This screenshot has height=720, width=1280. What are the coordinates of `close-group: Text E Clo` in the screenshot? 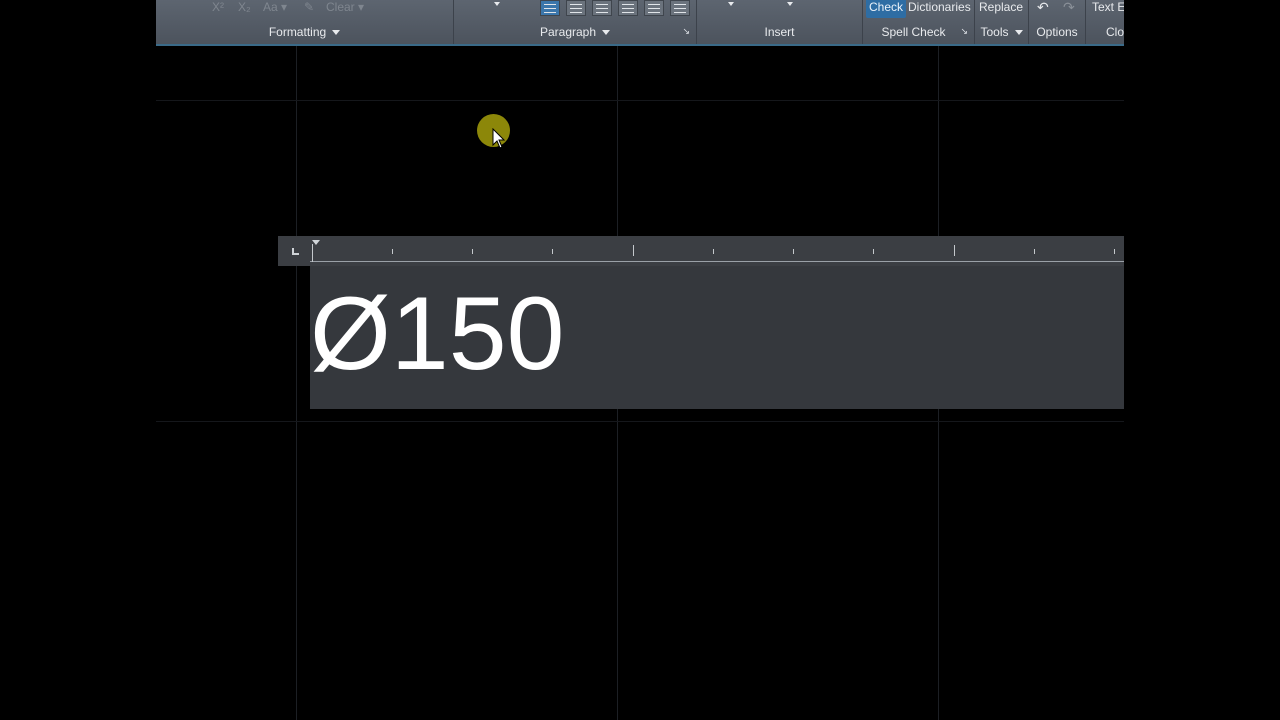 It's located at (1105, 22).